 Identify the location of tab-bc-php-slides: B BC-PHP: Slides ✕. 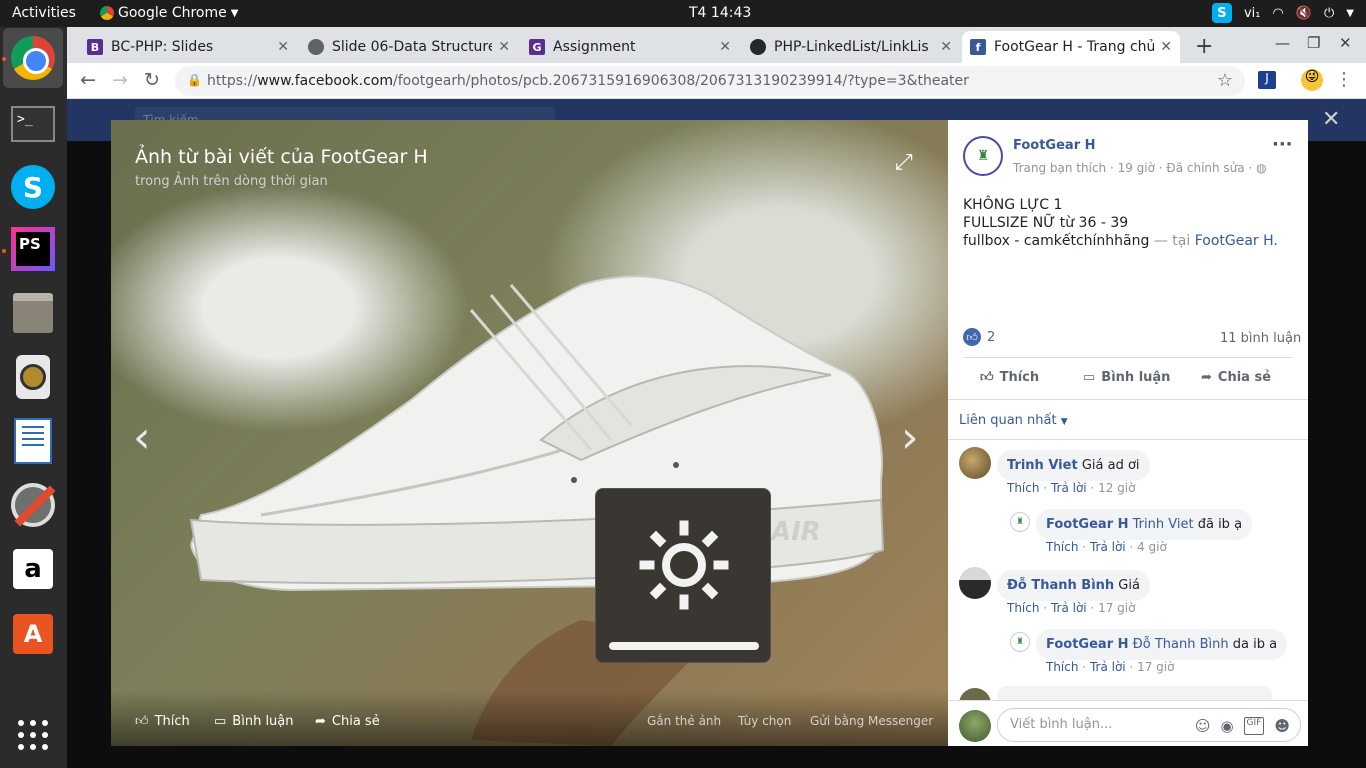
(188, 47).